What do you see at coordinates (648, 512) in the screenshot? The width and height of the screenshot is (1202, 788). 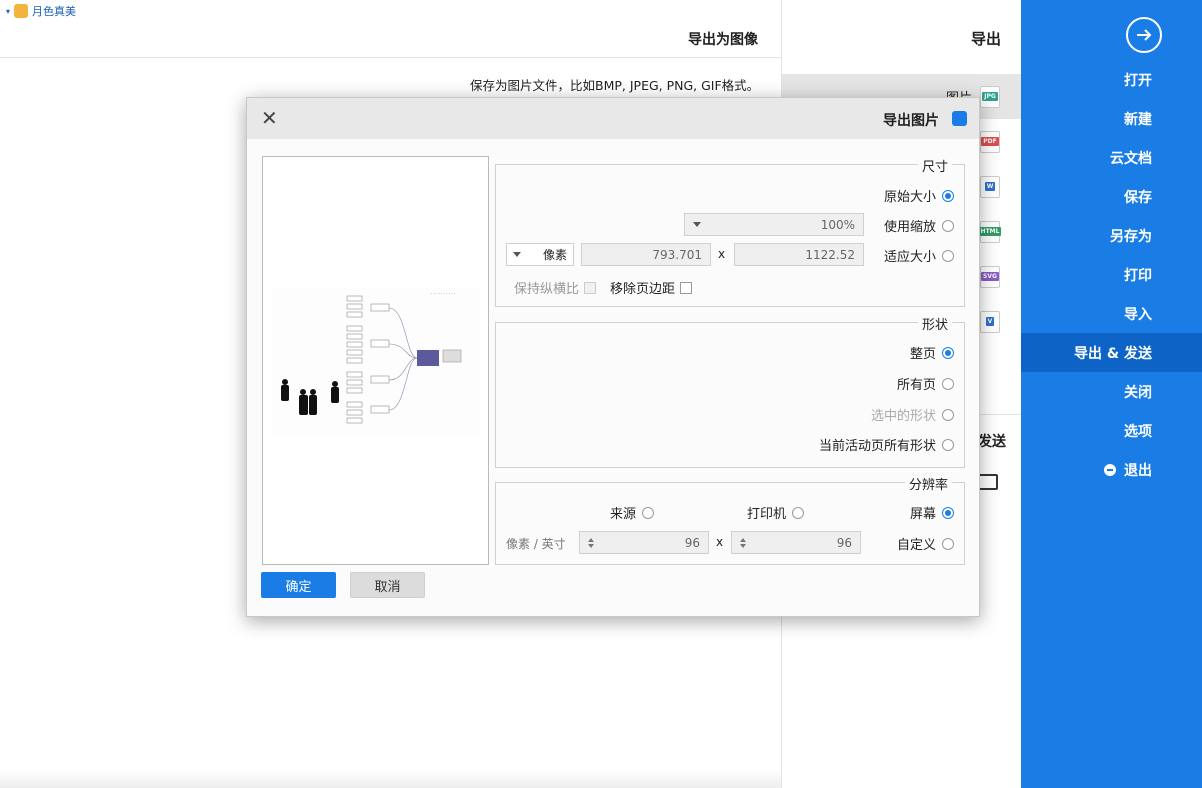 I see `source-radio` at bounding box center [648, 512].